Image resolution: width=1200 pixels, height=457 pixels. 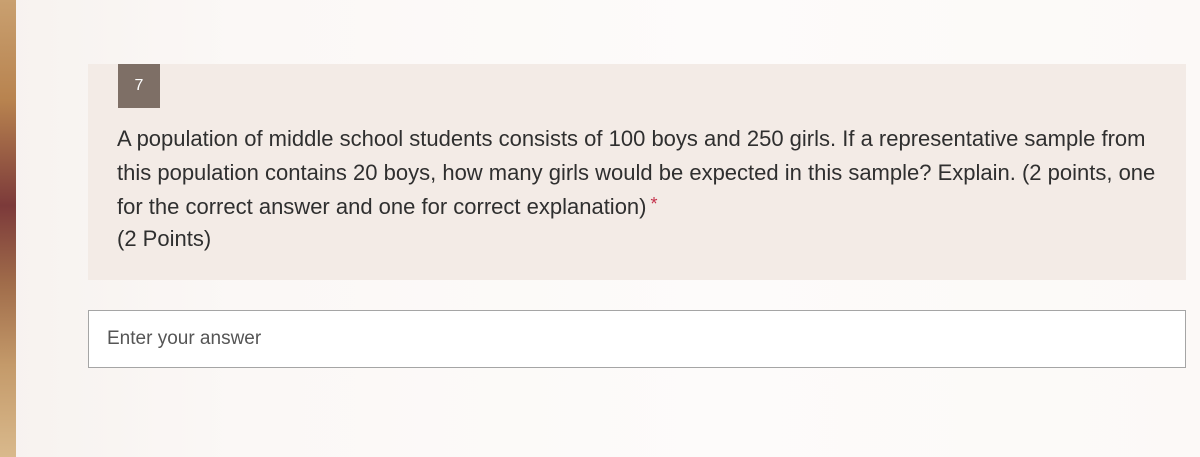 What do you see at coordinates (8, 228) in the screenshot?
I see `background-photo-edge` at bounding box center [8, 228].